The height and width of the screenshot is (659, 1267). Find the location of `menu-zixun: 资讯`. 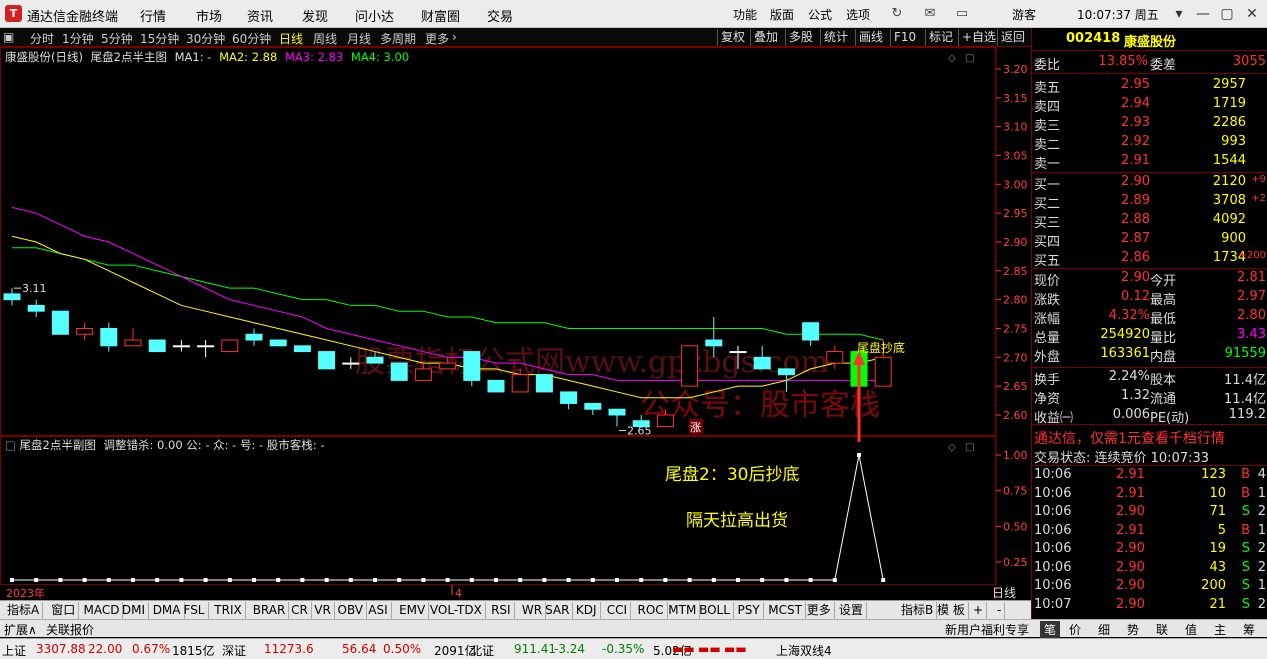

menu-zixun: 资讯 is located at coordinates (260, 15).